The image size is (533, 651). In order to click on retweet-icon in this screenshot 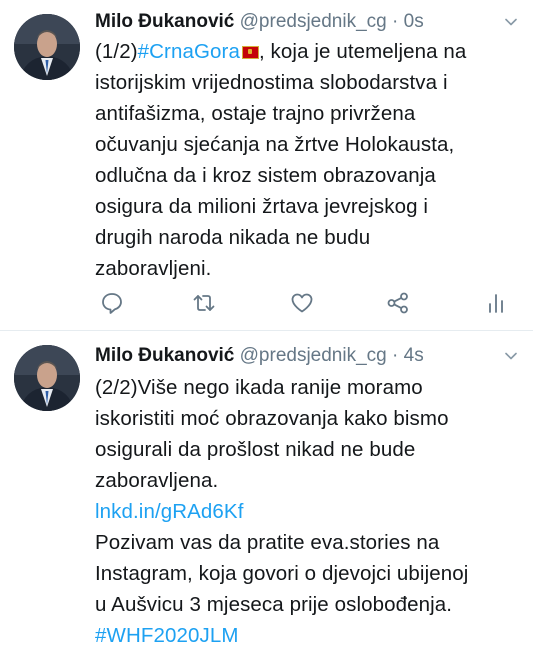, I will do `click(204, 303)`.